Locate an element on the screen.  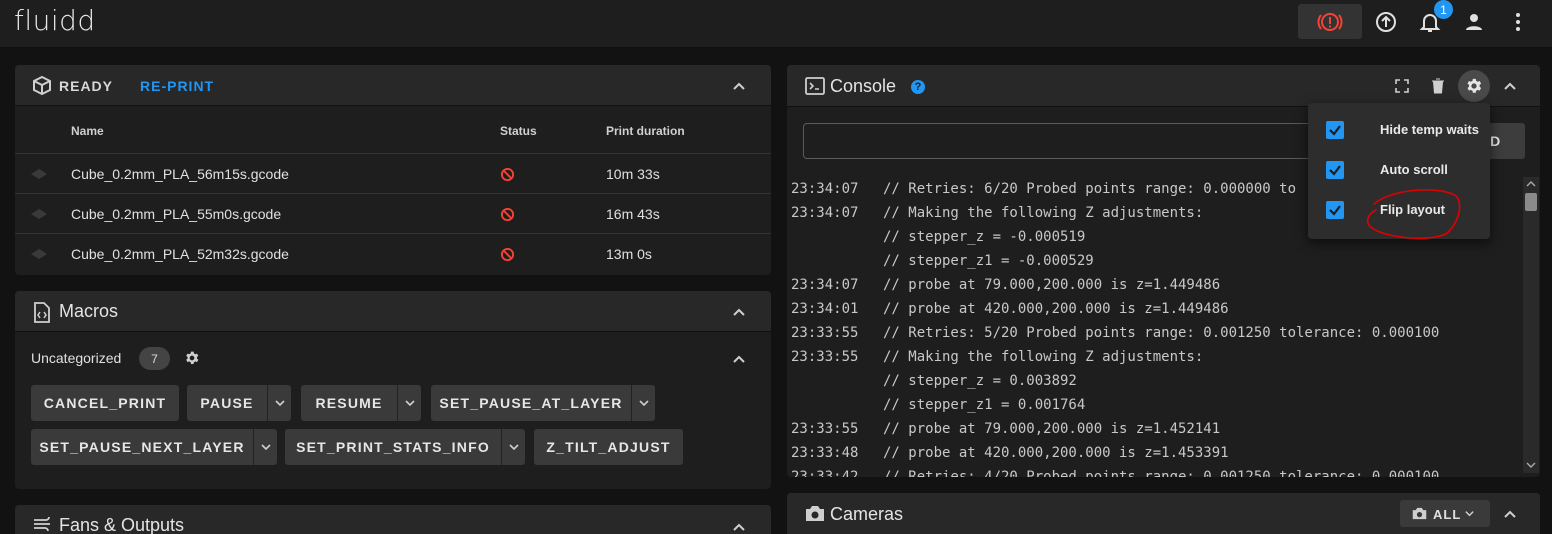
help-icon: ? is located at coordinates (918, 87).